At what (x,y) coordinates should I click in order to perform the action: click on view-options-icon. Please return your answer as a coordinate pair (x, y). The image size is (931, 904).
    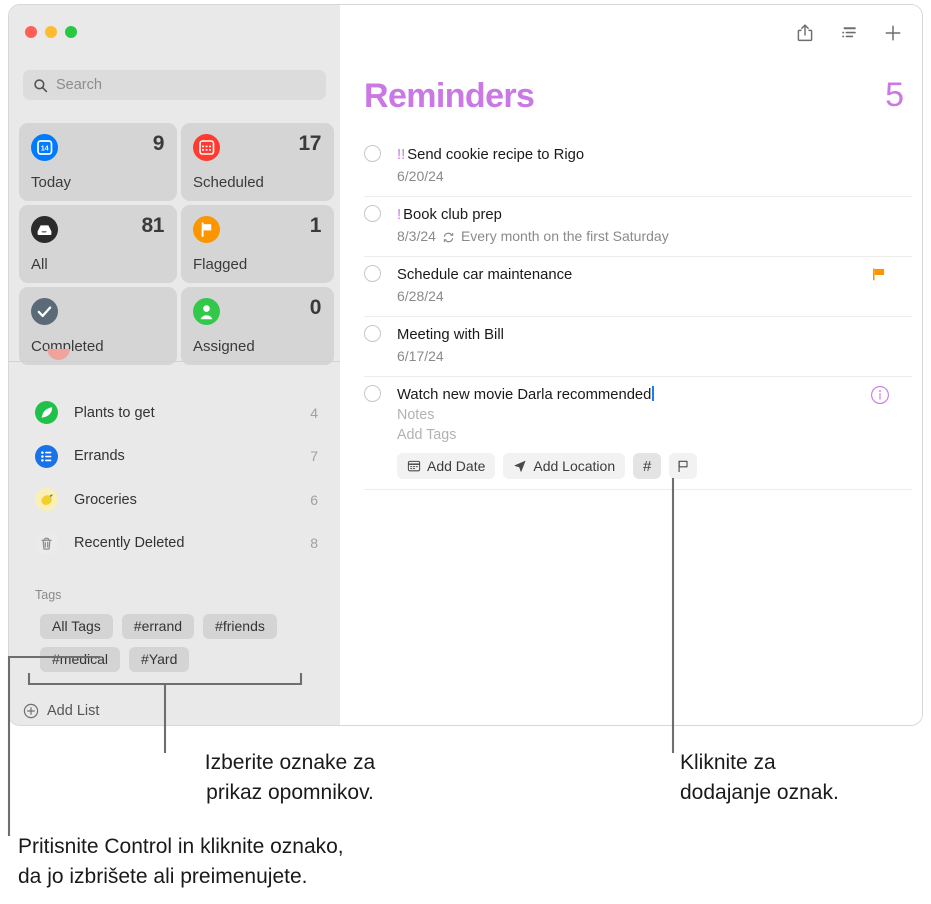
    Looking at the image, I should click on (849, 33).